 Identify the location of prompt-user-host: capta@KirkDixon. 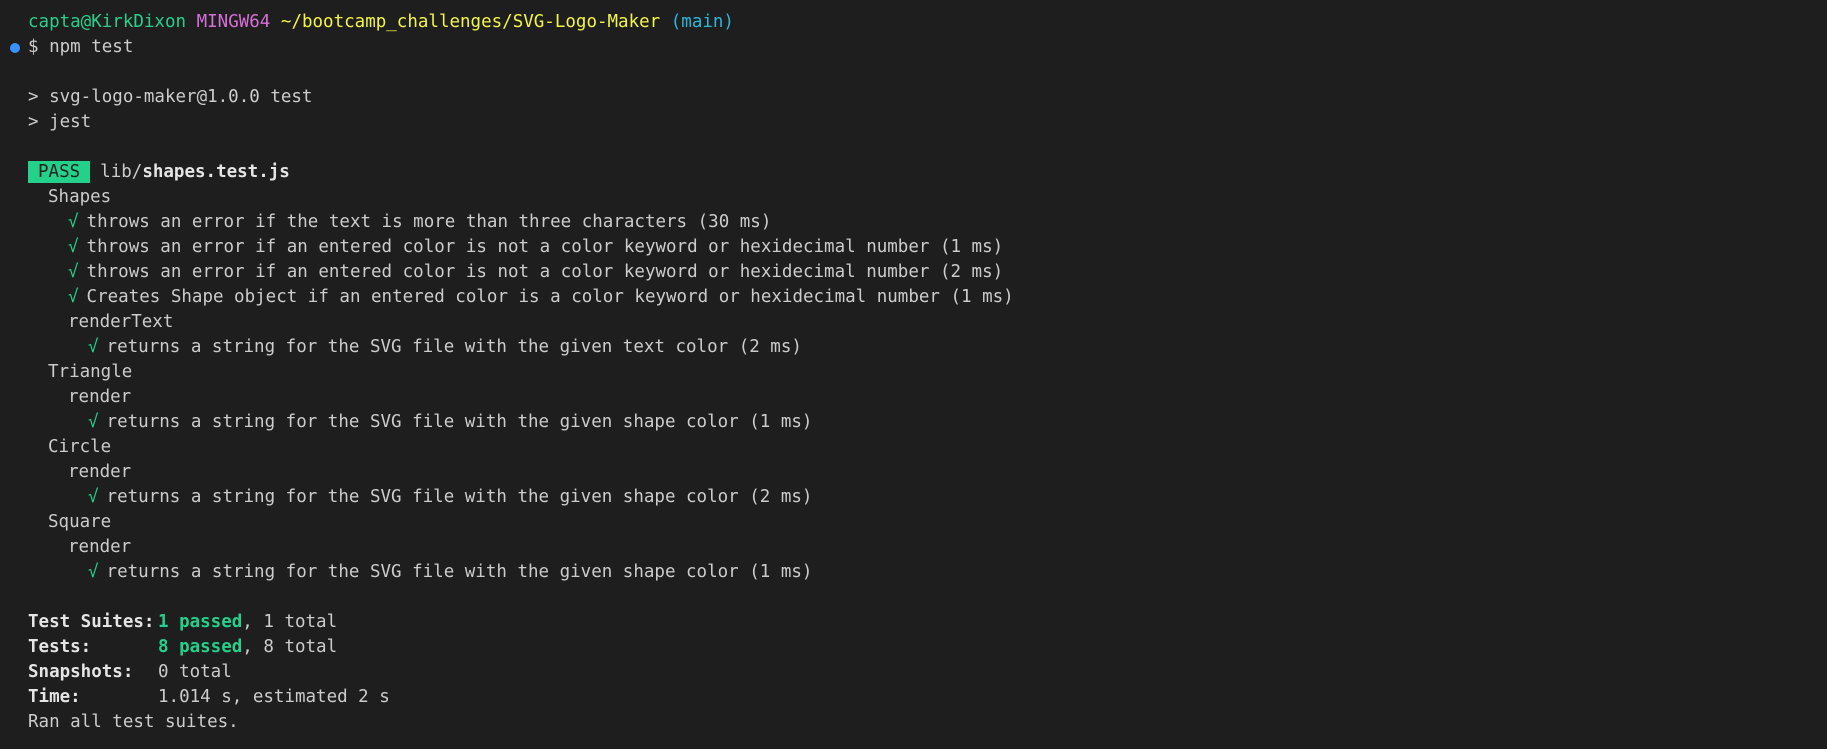
(107, 22).